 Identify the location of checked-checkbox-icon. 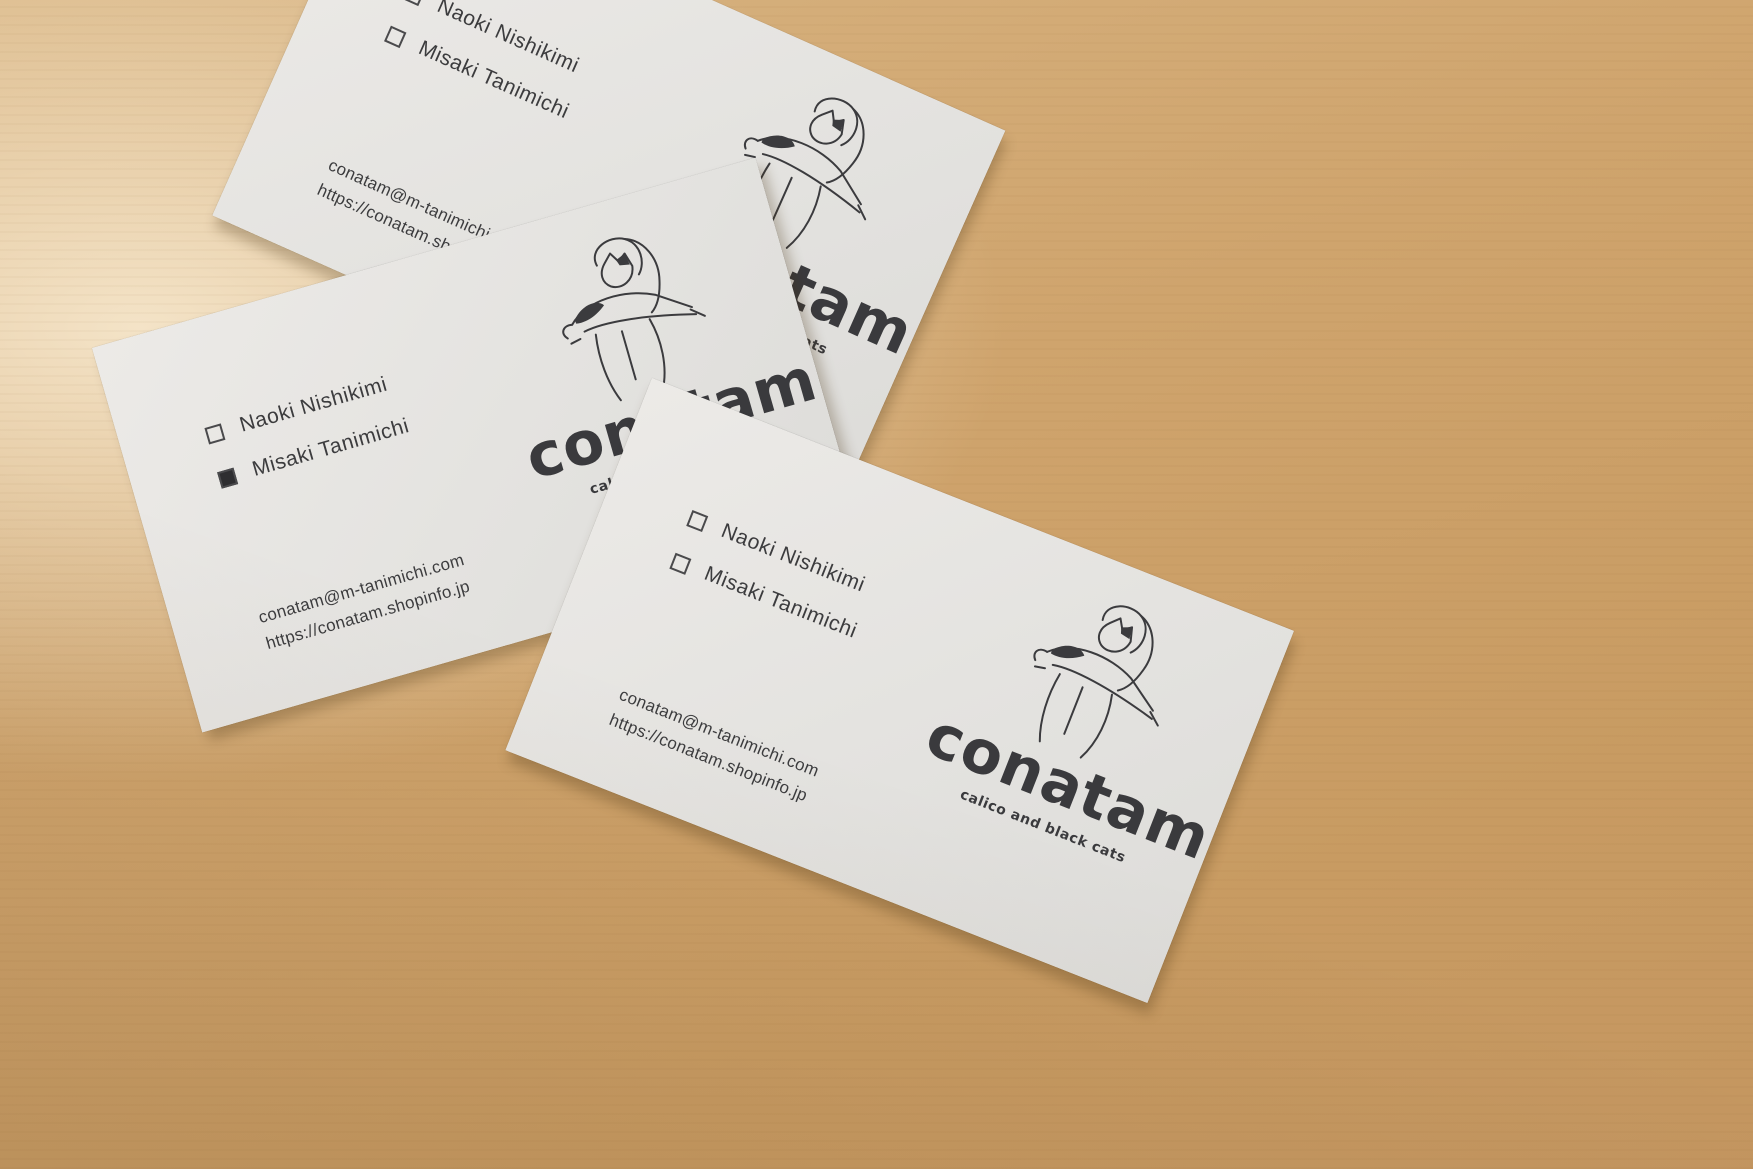
(227, 478).